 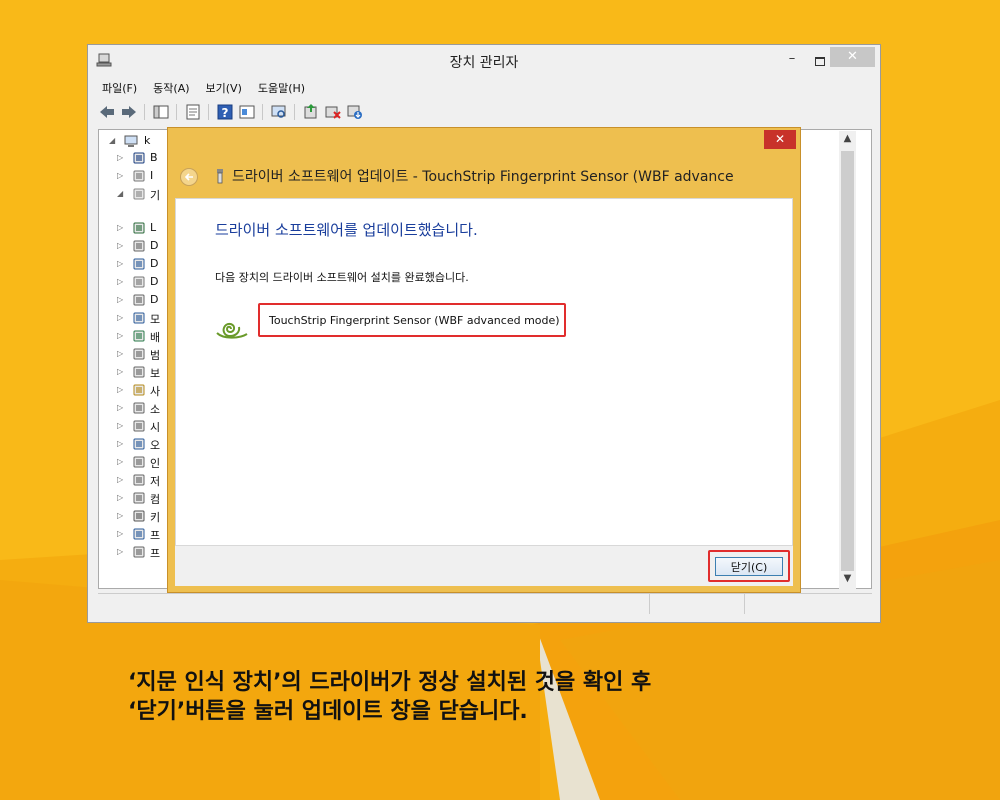 I want to click on software-icon, so click(x=139, y=516).